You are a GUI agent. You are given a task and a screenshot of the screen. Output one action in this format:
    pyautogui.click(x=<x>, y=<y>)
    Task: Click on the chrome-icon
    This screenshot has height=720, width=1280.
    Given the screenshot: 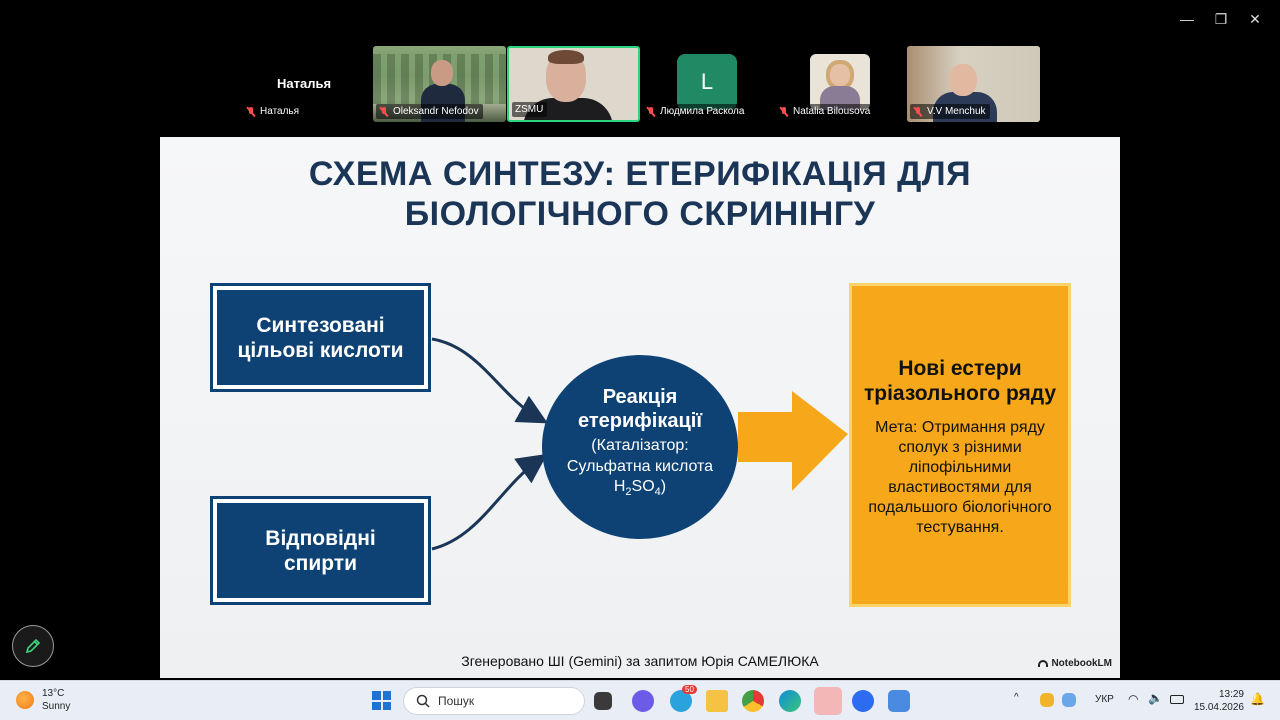 What is the action you would take?
    pyautogui.click(x=753, y=701)
    